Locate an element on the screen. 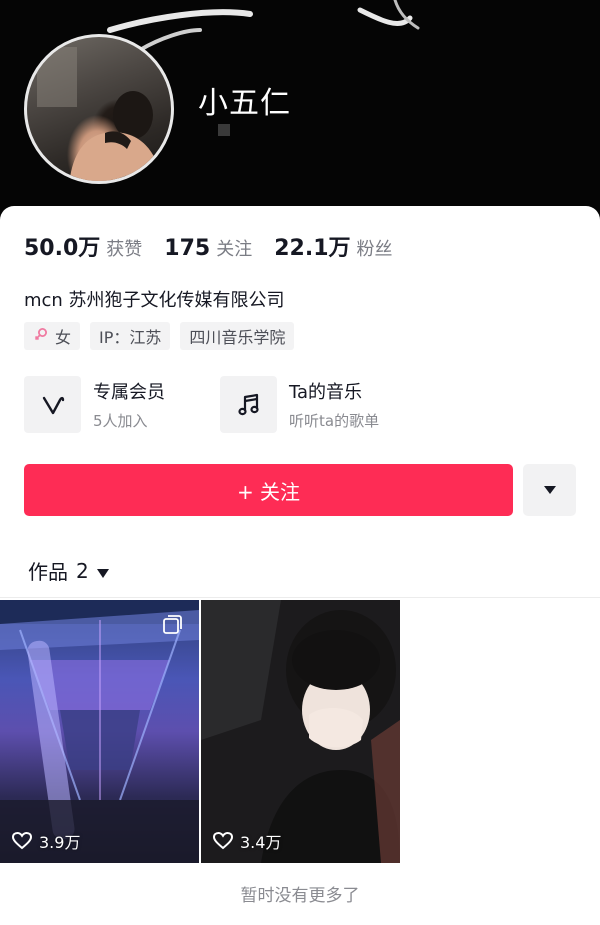  tab-works: 作品 2 is located at coordinates (68, 570).